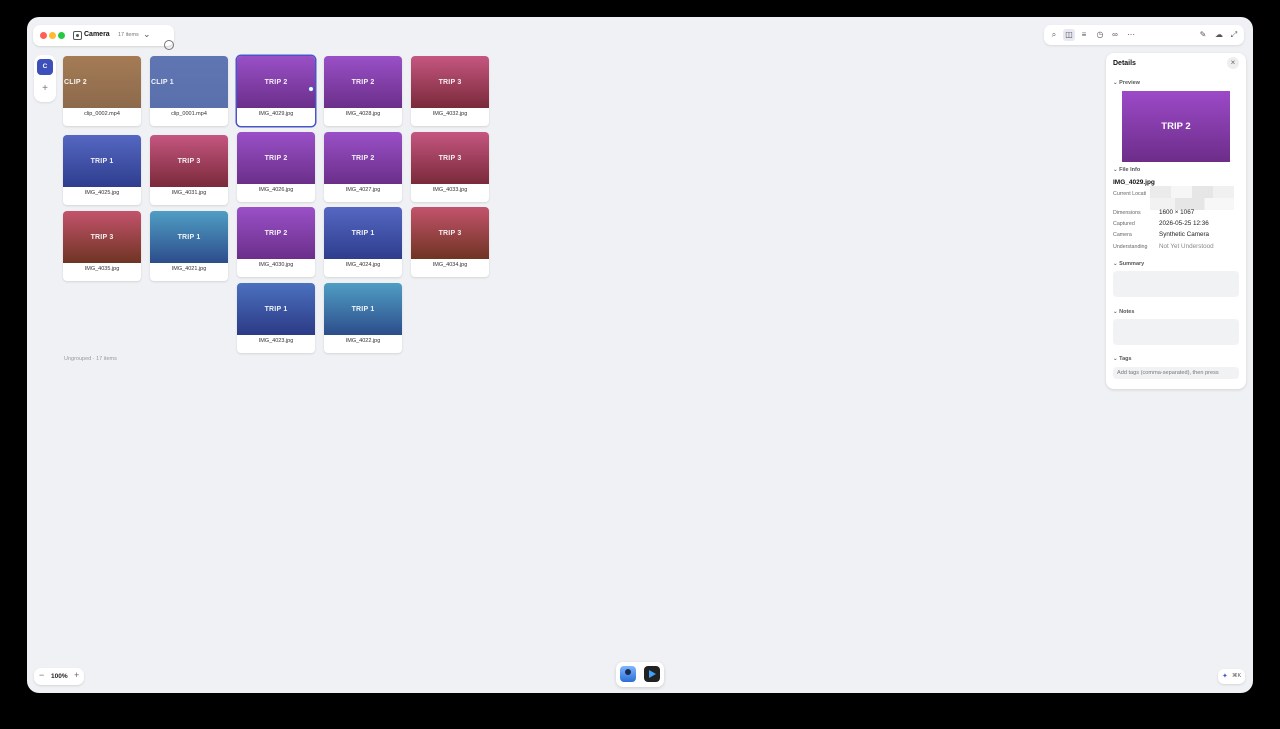 The width and height of the screenshot is (1280, 729). Describe the element at coordinates (1122, 359) in the screenshot. I see `tags-section-toggle: ⌄ Tags` at that location.